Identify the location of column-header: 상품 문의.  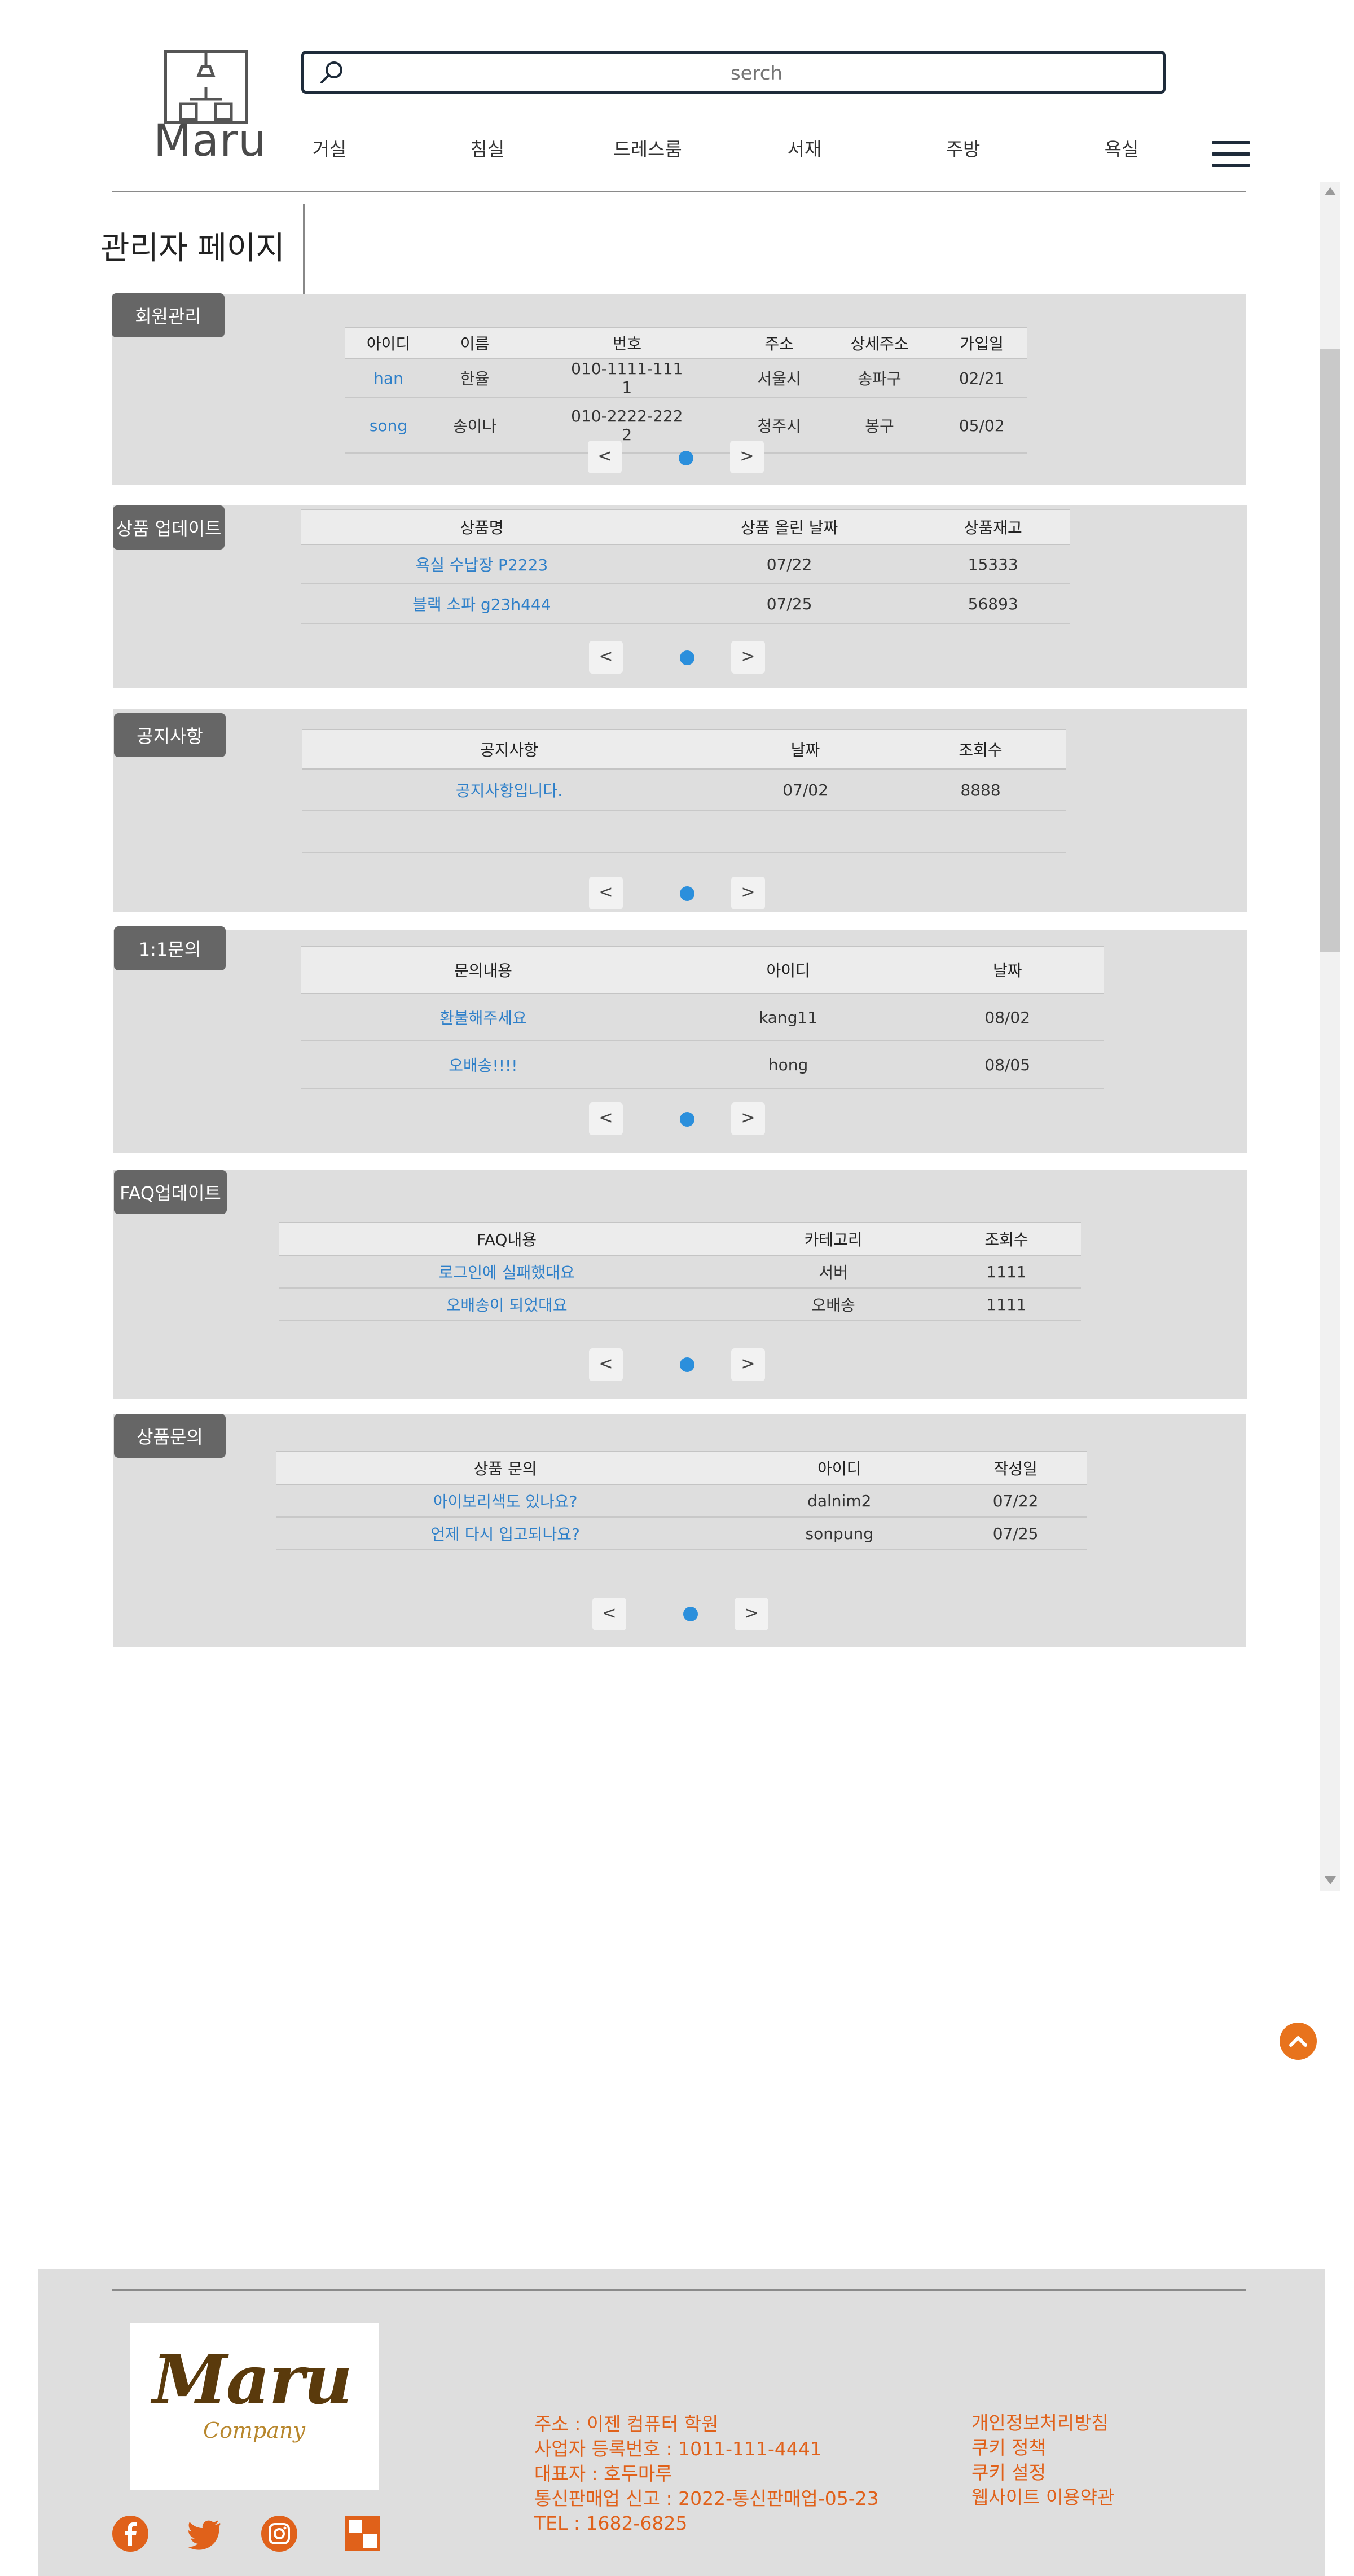
(506, 1468).